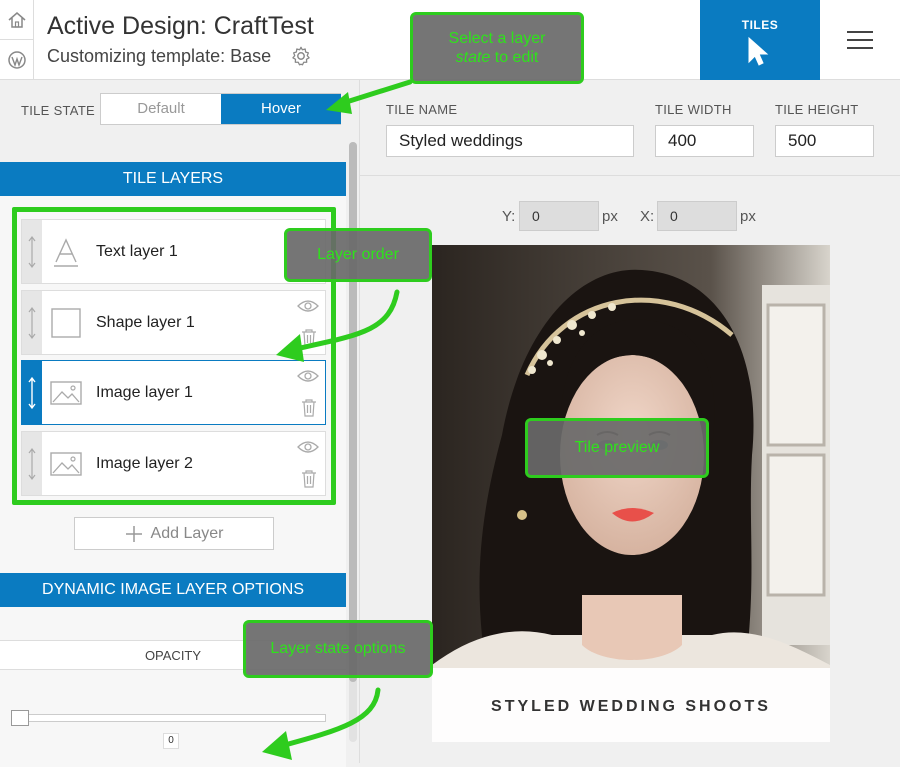 Image resolution: width=900 pixels, height=767 pixels. I want to click on callout-layer-state-options: Layer state options, so click(338, 649).